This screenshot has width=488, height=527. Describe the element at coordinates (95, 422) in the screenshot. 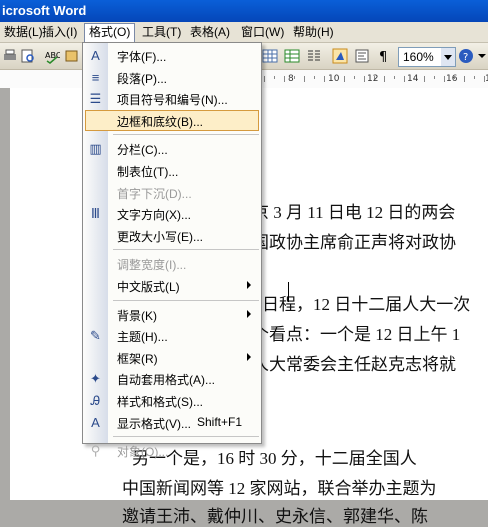

I see `reveal-format-icon: A` at that location.